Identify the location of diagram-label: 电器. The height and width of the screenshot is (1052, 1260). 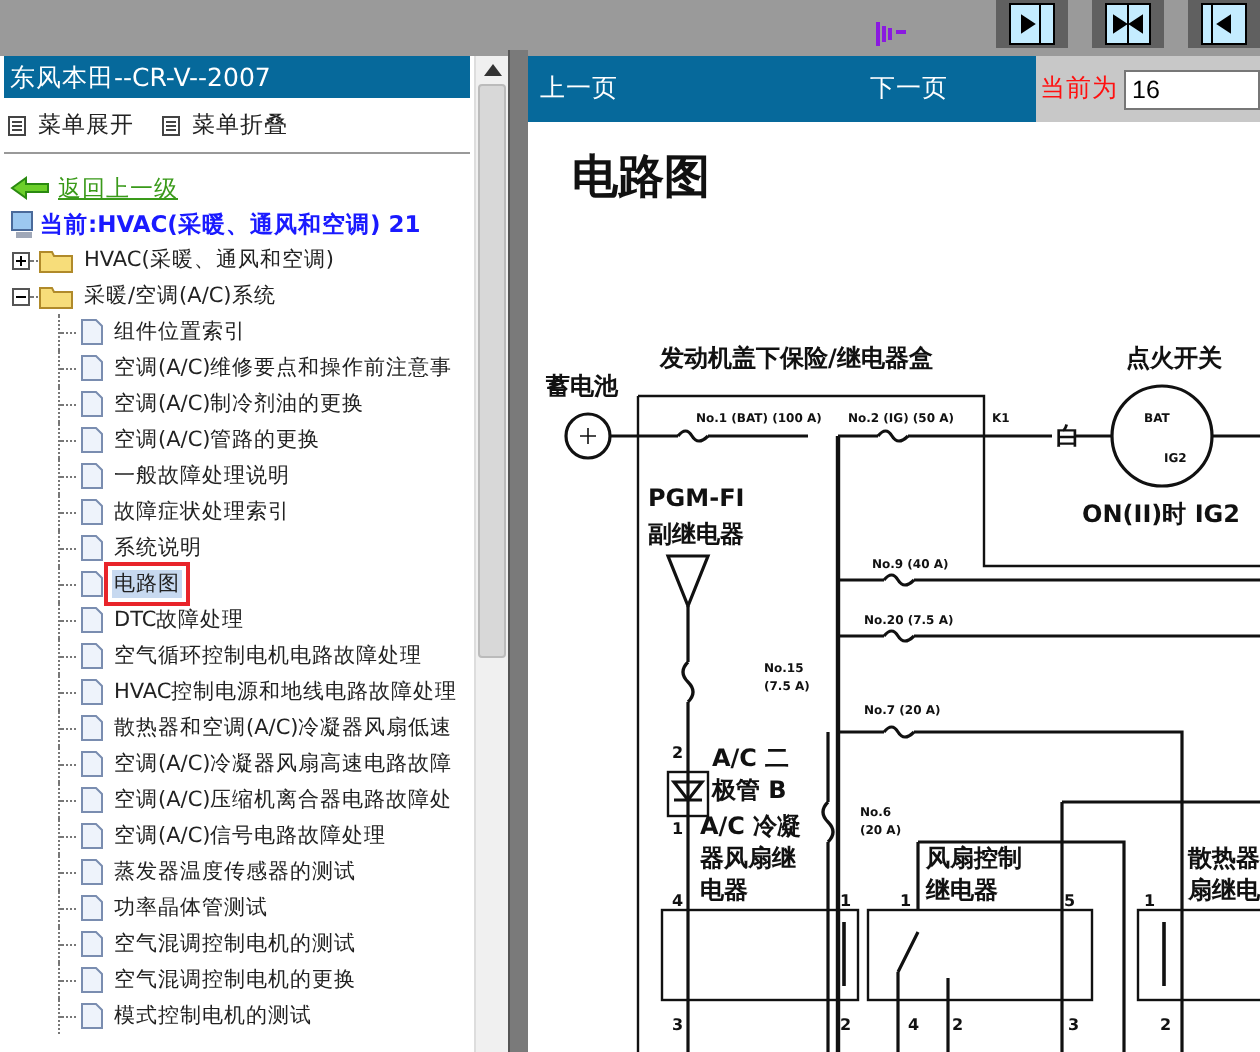
(724, 890).